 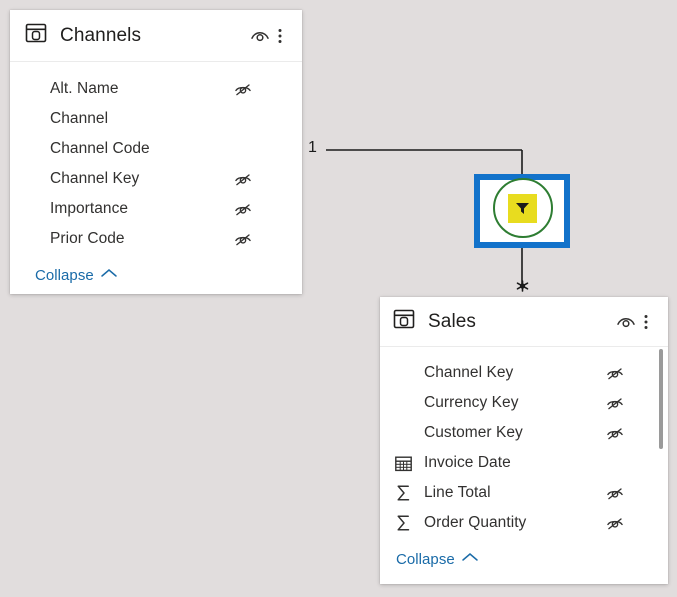 I want to click on filter-direction-icon, so click(x=522, y=208).